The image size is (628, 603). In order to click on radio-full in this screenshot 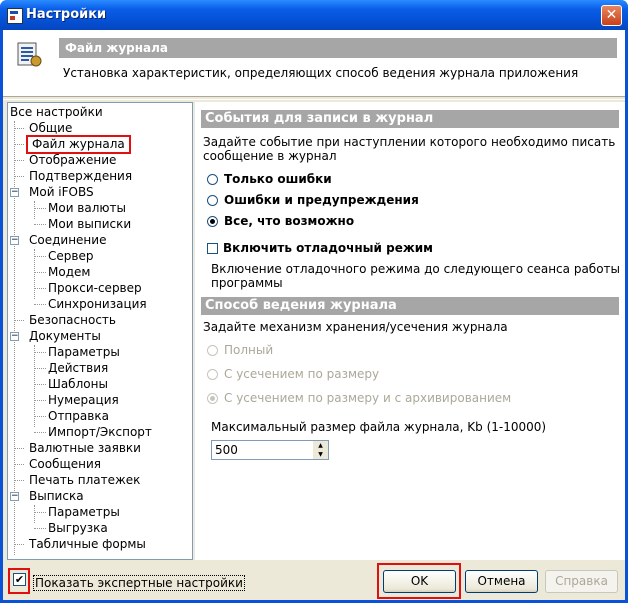, I will do `click(212, 350)`.